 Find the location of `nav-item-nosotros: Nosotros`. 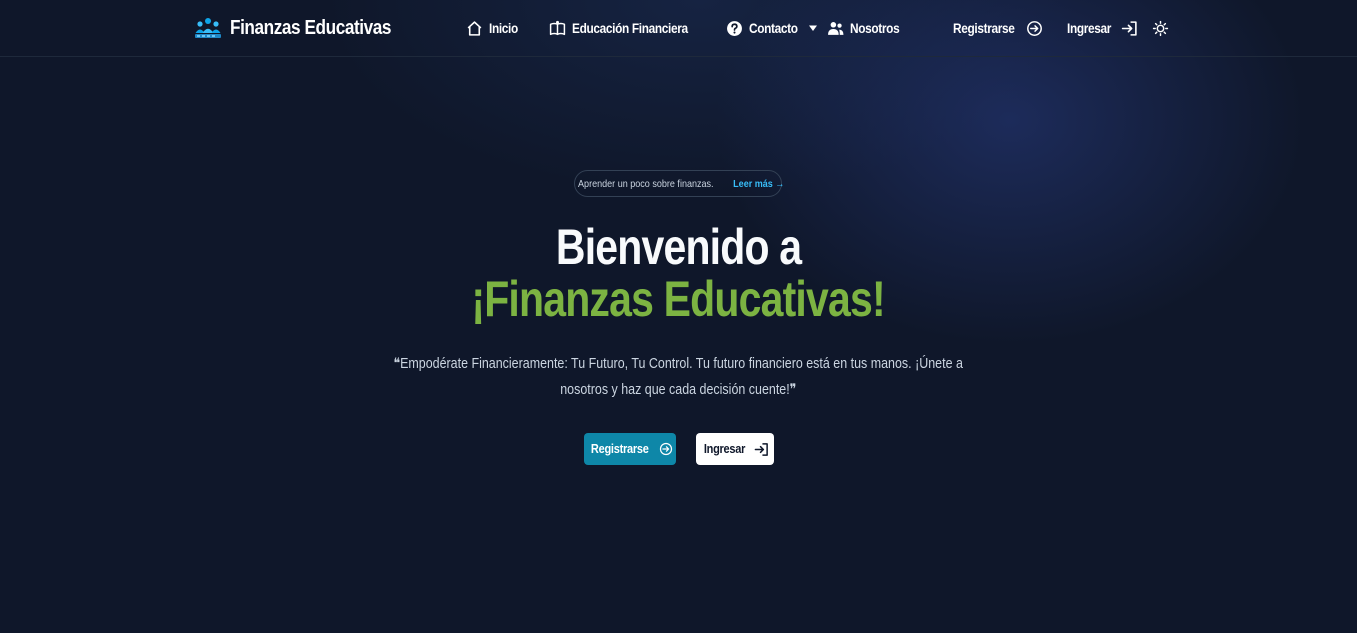

nav-item-nosotros: Nosotros is located at coordinates (866, 28).